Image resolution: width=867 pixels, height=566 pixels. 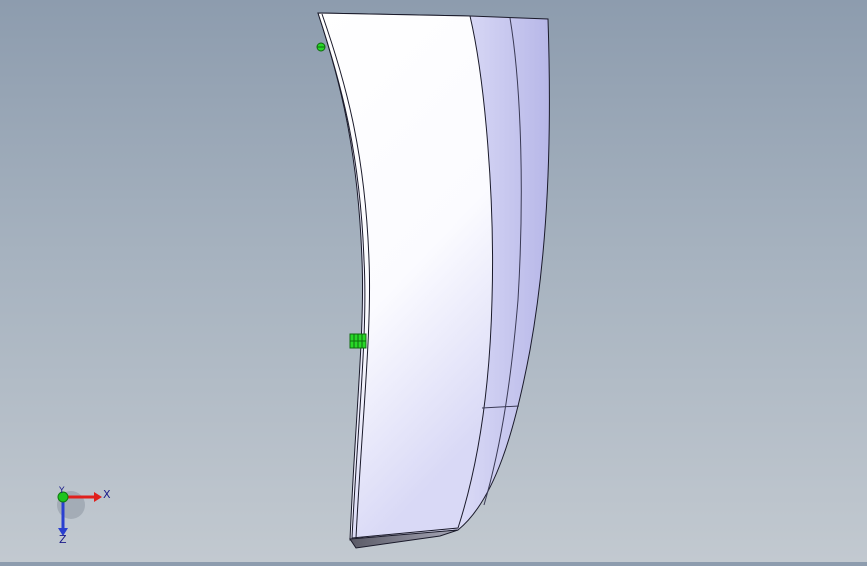 What do you see at coordinates (98, 497) in the screenshot?
I see `x-axis-arrowhead` at bounding box center [98, 497].